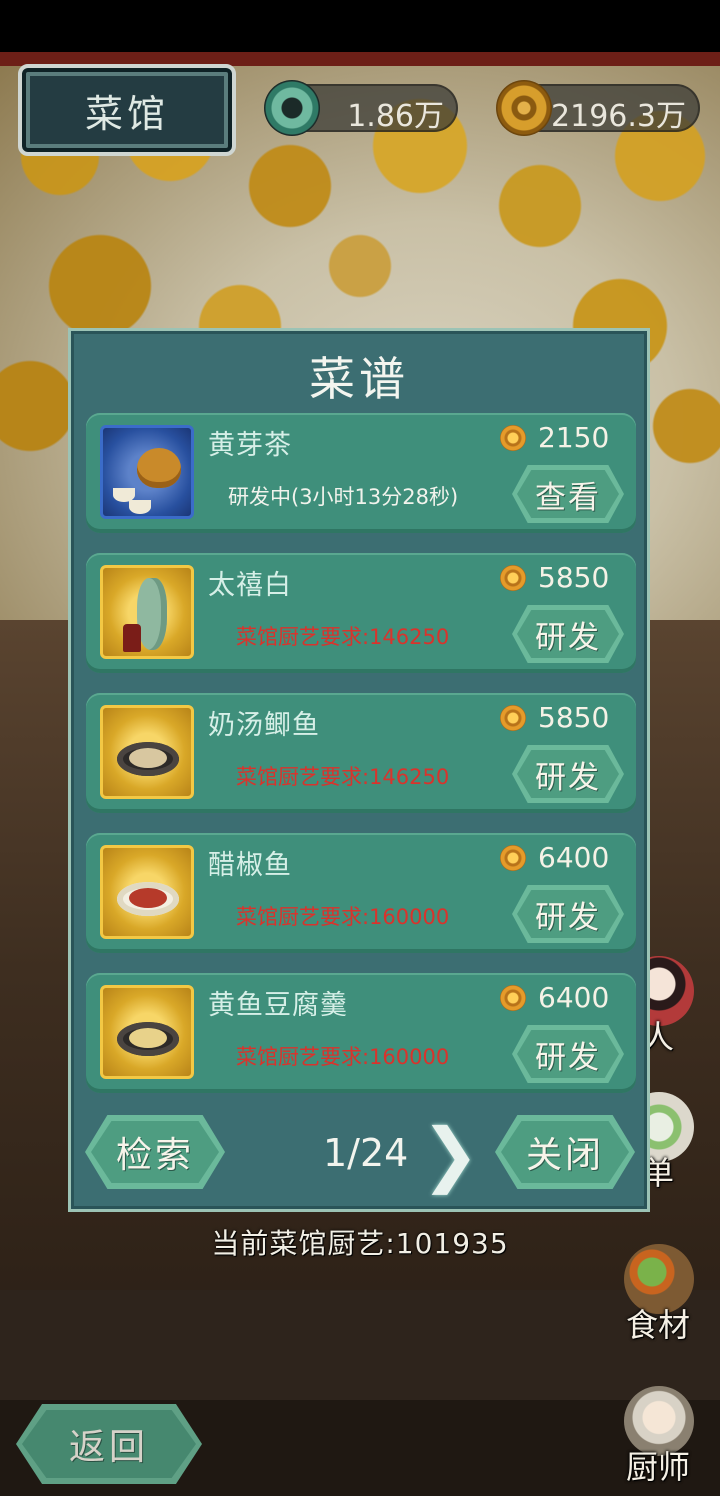  I want to click on recipe-card: 黄鱼豆腐羹 6400 菜馆厨艺要求:160000 研发, so click(361, 1033).